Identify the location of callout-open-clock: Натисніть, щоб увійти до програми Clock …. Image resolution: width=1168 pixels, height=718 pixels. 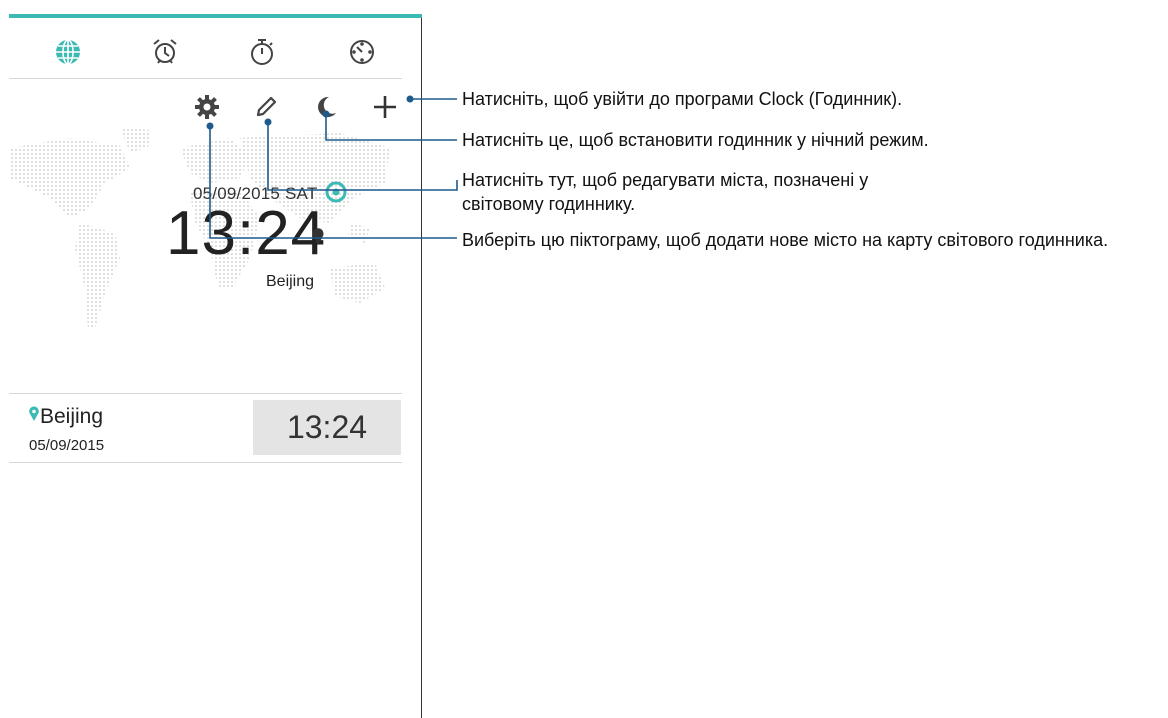
(682, 99).